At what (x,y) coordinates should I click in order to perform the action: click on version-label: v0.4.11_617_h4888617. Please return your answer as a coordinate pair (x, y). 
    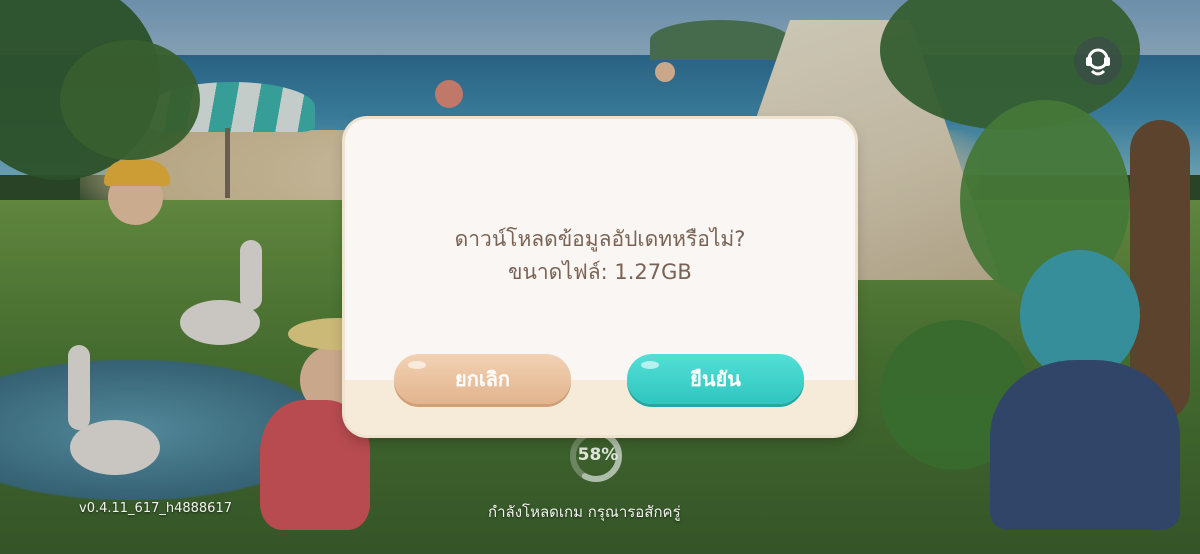
    Looking at the image, I should click on (155, 508).